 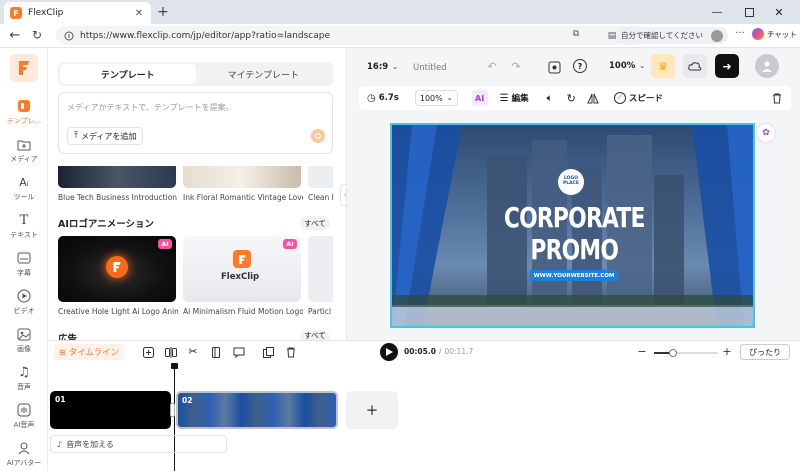 What do you see at coordinates (174, 366) in the screenshot?
I see `playhead-handle` at bounding box center [174, 366].